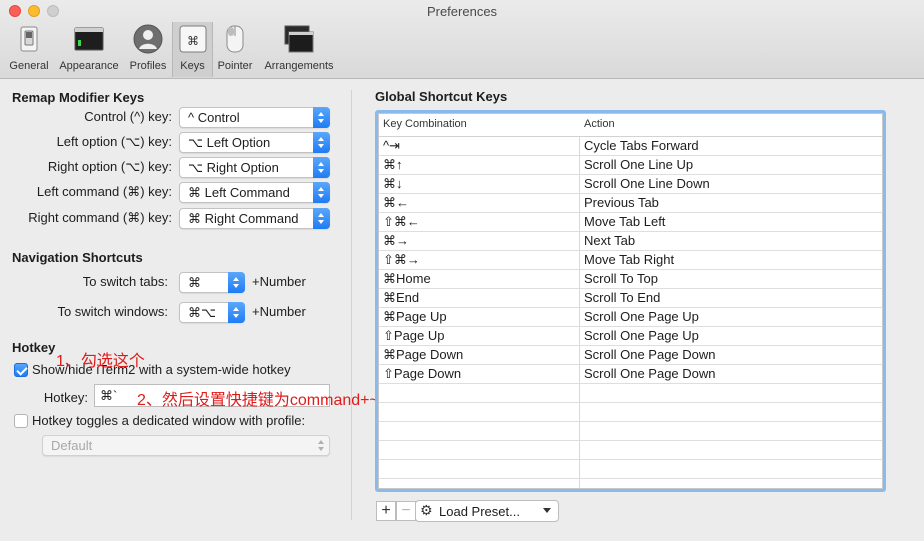  I want to click on add-shortcut-button: +, so click(386, 511).